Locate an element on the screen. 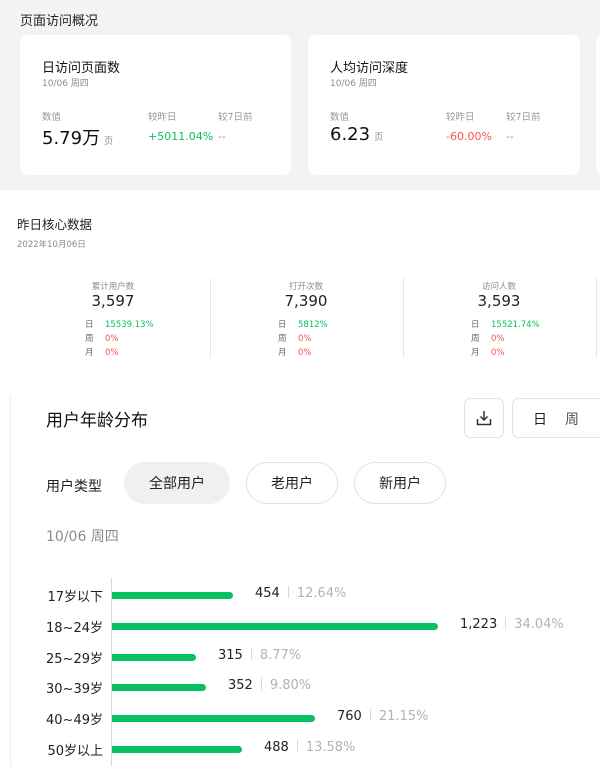  age-bar-row: 50岁以上 488 13.58% is located at coordinates (300, 749).